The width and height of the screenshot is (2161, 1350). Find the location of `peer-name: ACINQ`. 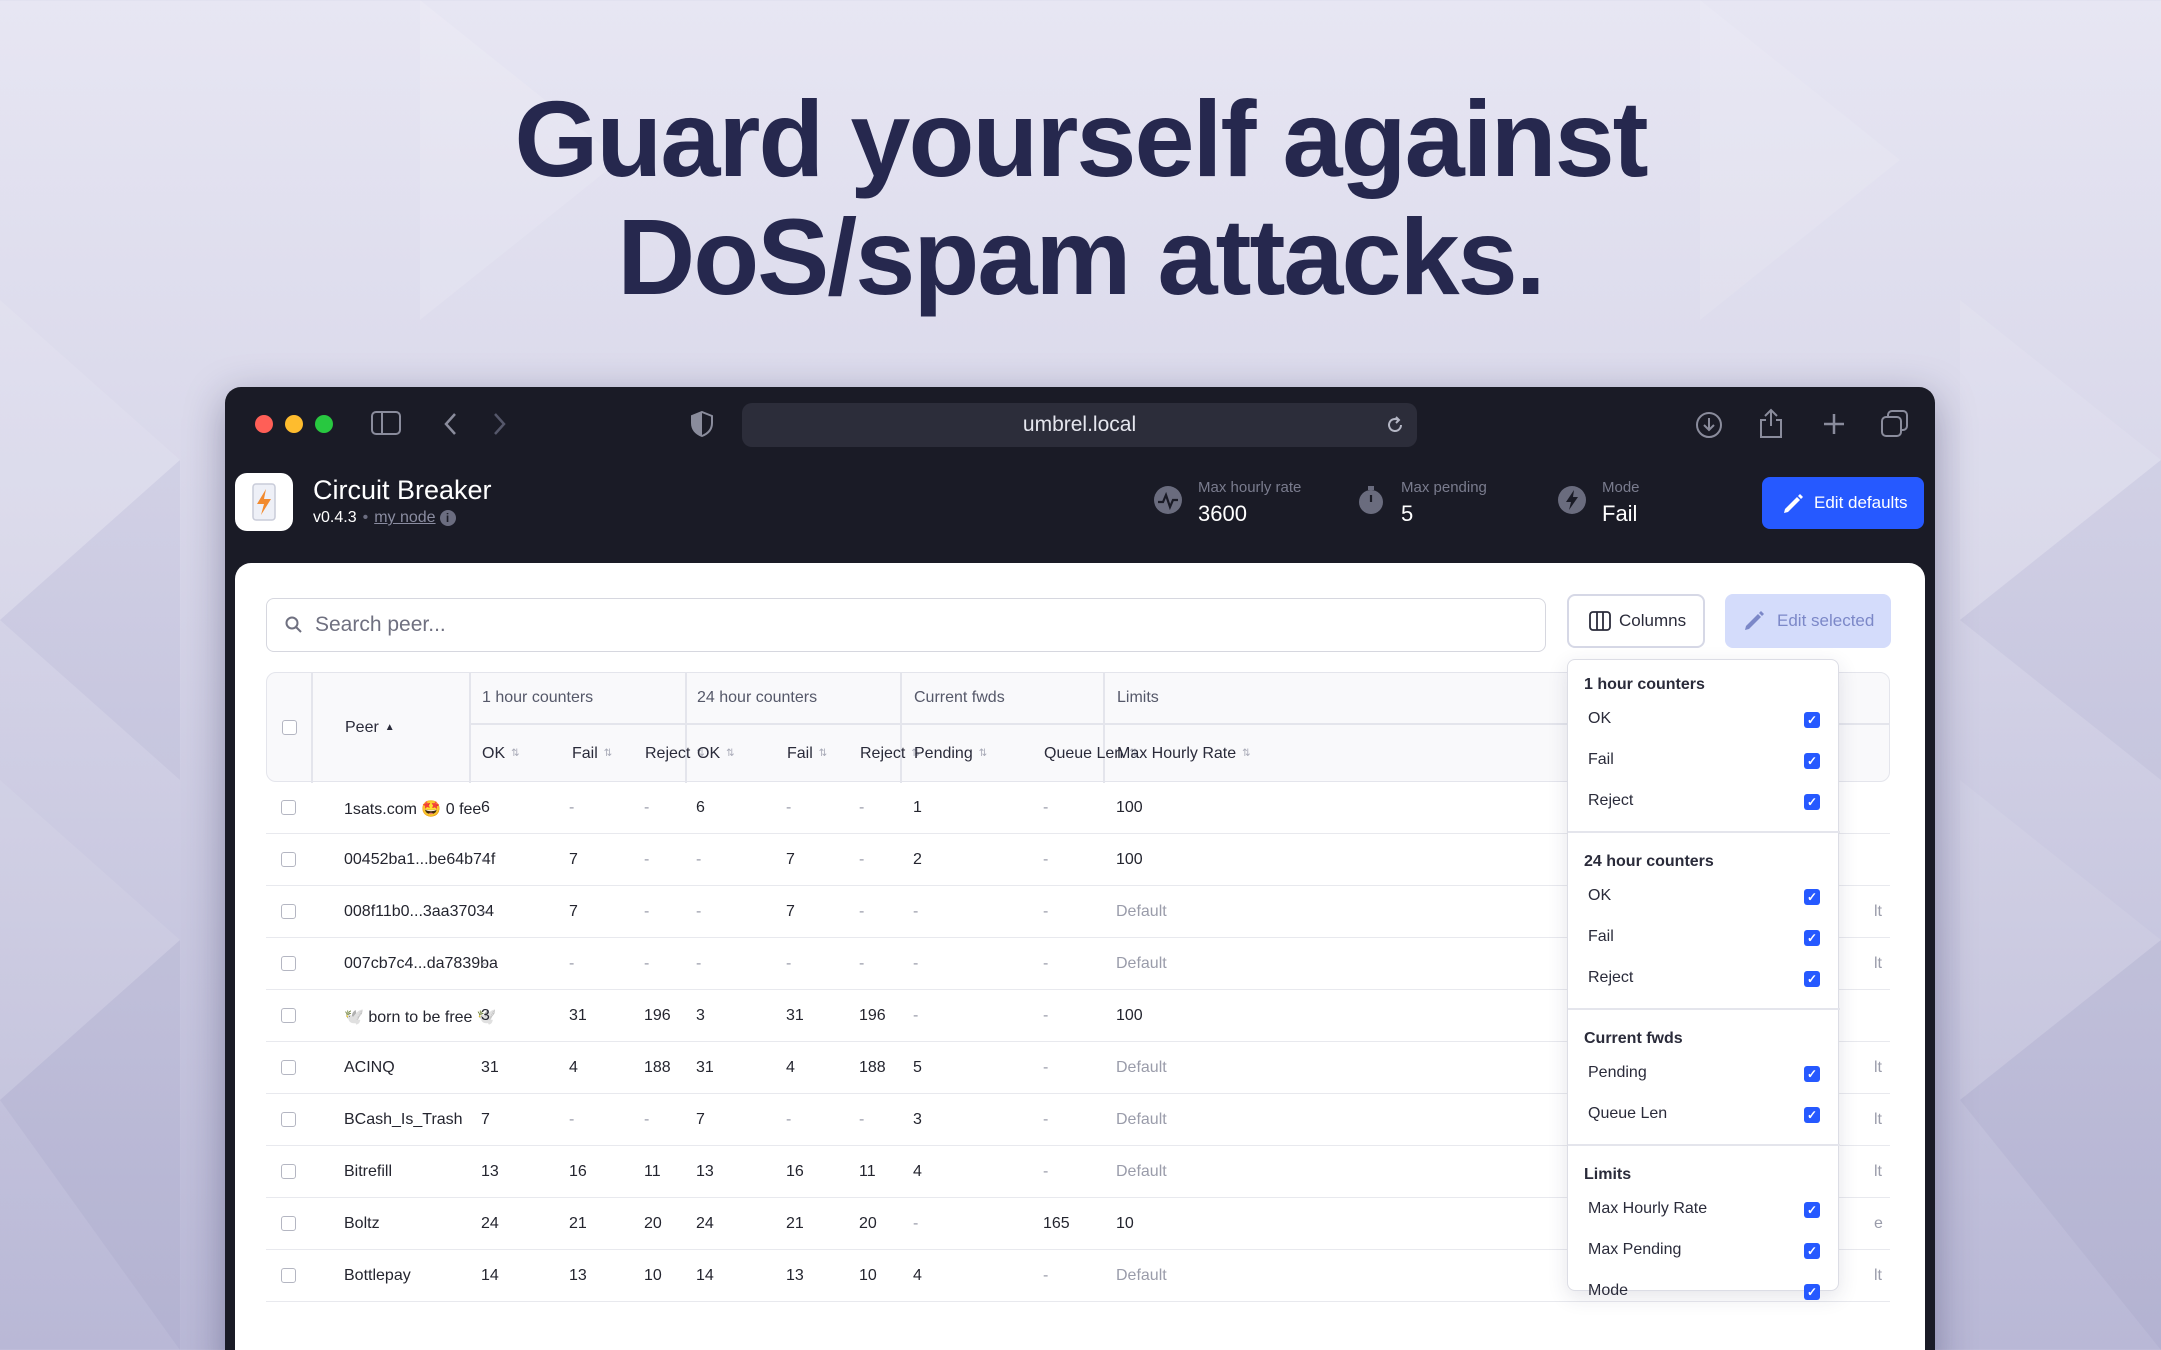

peer-name: ACINQ is located at coordinates (369, 1067).